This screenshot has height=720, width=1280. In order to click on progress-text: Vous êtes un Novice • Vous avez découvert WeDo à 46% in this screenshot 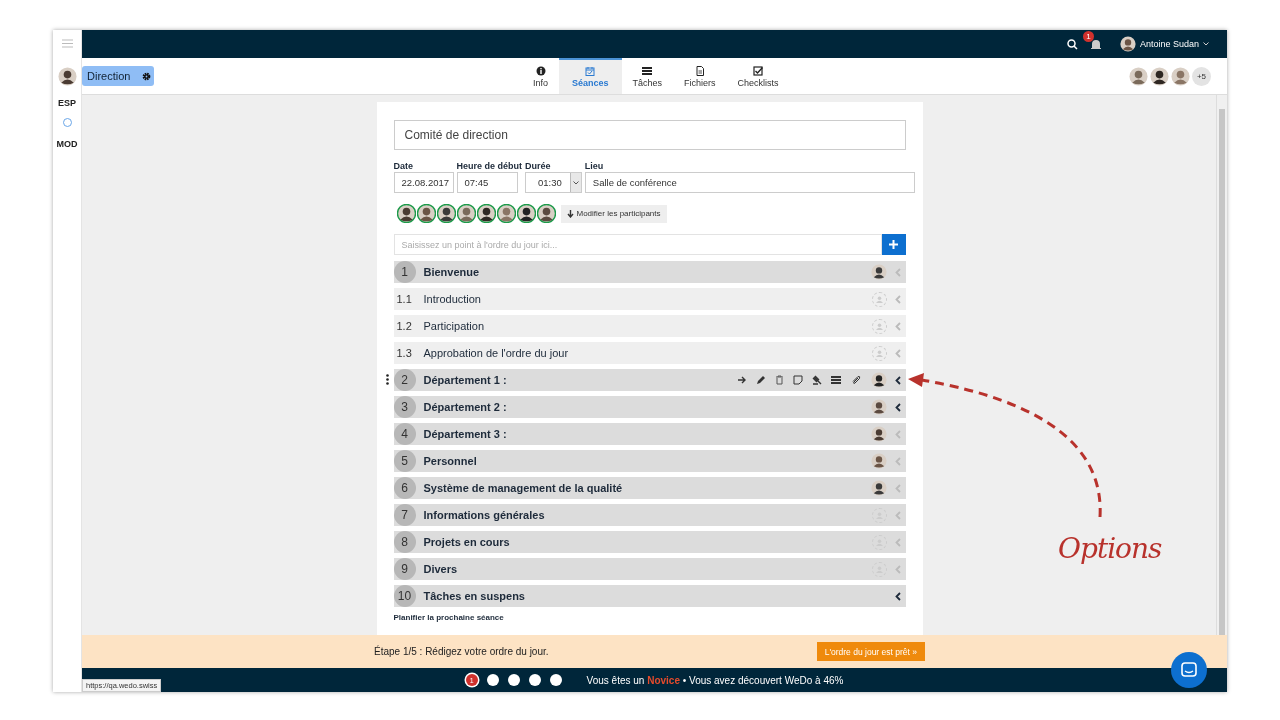, I will do `click(715, 680)`.